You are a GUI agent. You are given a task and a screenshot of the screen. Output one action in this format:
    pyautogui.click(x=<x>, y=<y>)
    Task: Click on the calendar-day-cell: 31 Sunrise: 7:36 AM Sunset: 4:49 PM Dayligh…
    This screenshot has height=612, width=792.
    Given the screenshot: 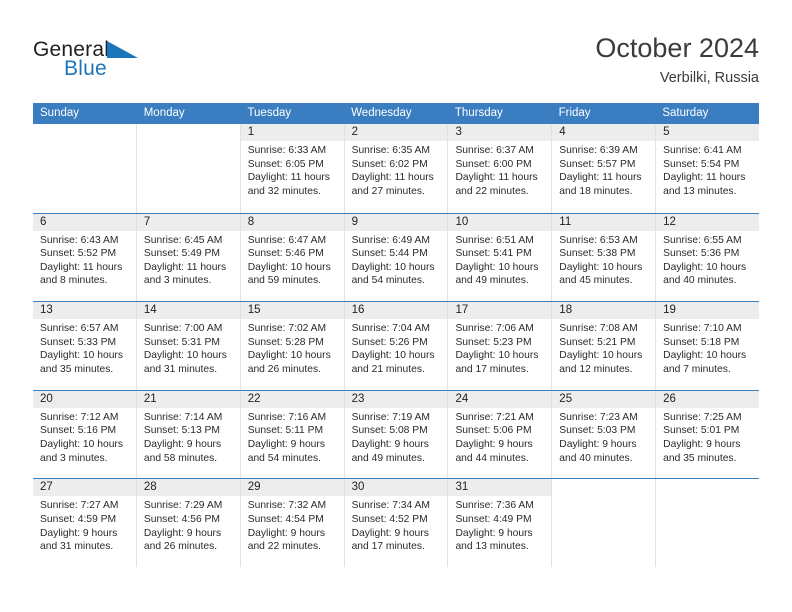 What is the action you would take?
    pyautogui.click(x=500, y=523)
    